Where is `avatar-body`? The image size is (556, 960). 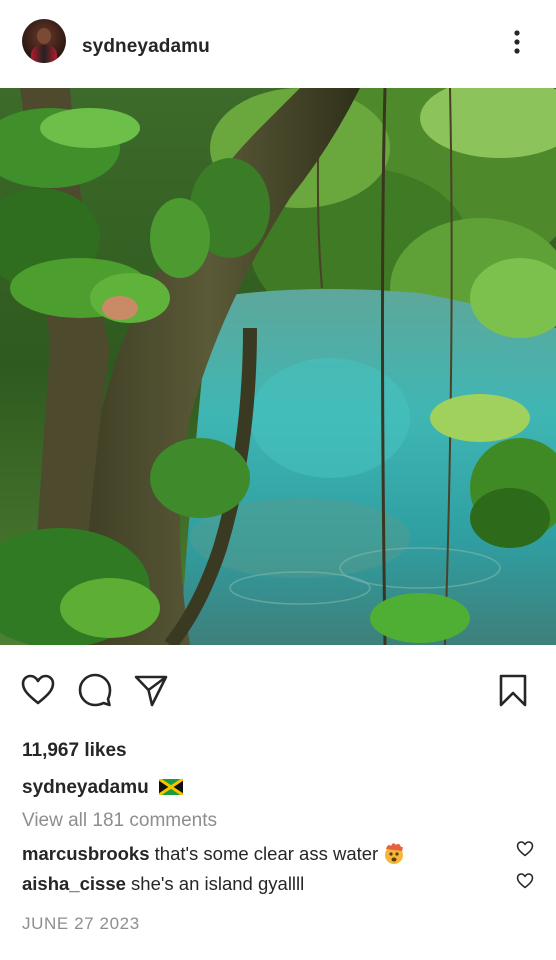
avatar-body is located at coordinates (44, 54).